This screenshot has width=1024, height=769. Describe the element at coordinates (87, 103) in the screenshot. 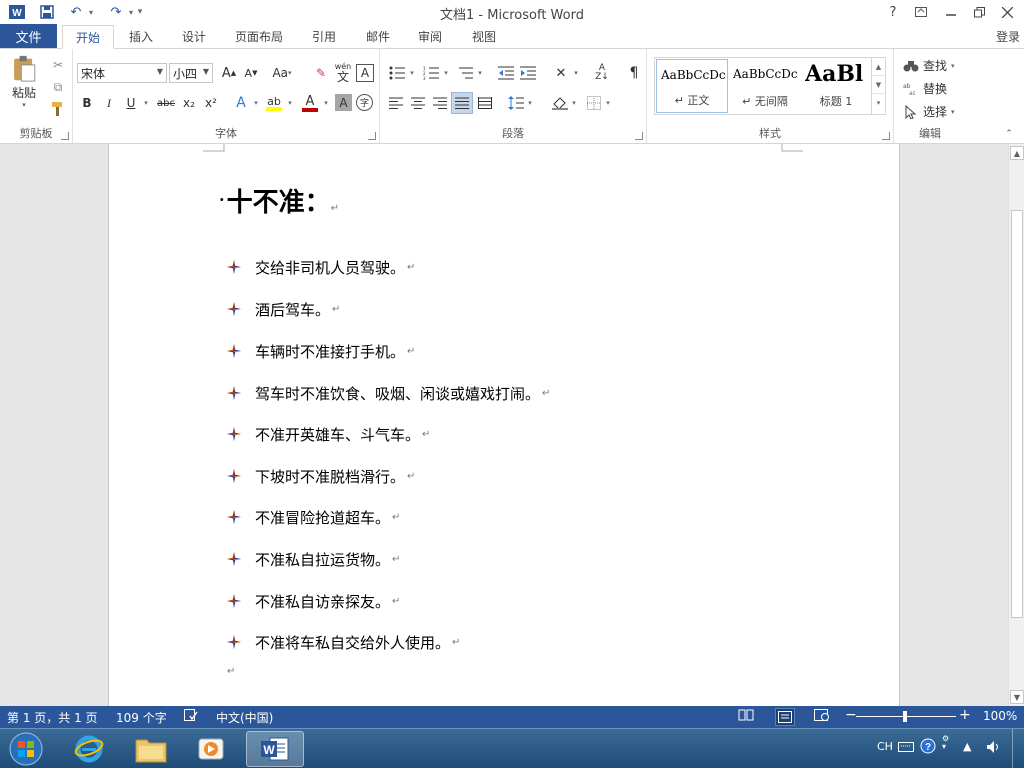

I see `bold-button: B` at that location.